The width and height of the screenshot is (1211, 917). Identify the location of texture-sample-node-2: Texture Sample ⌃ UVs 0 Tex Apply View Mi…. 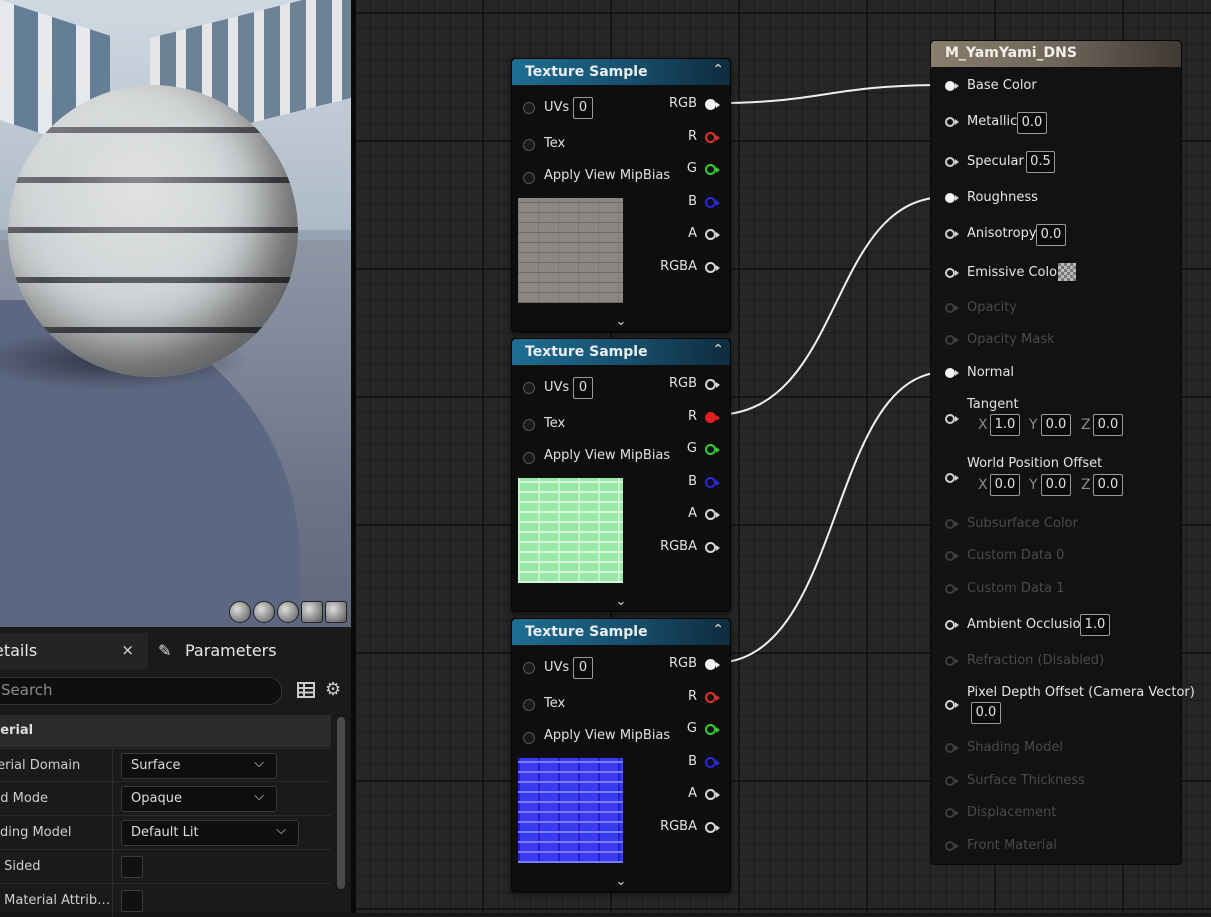
(621, 475).